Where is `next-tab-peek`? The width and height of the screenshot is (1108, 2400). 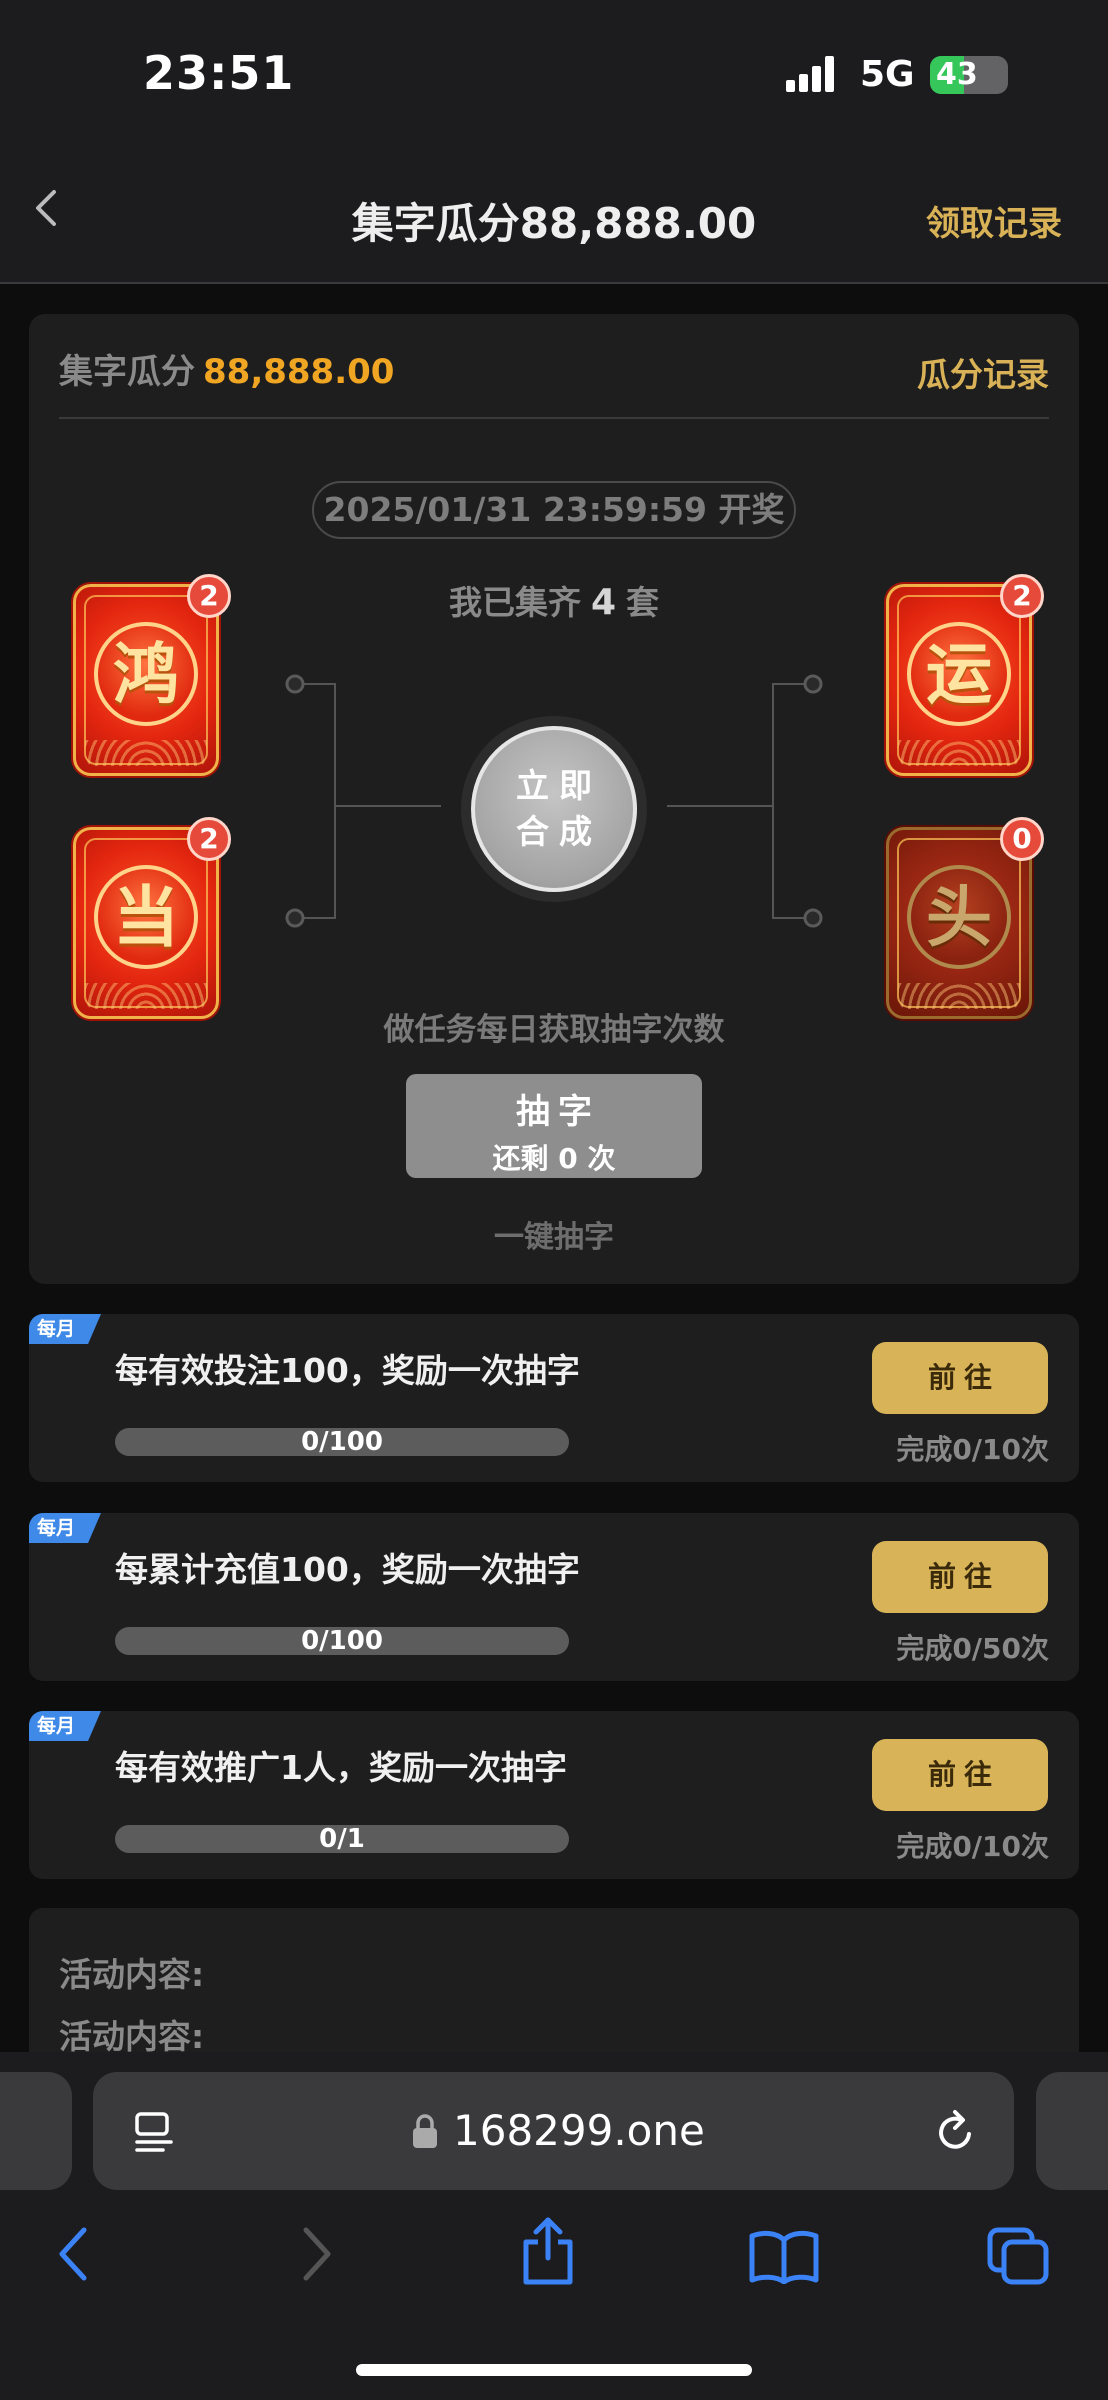
next-tab-peek is located at coordinates (1072, 2131).